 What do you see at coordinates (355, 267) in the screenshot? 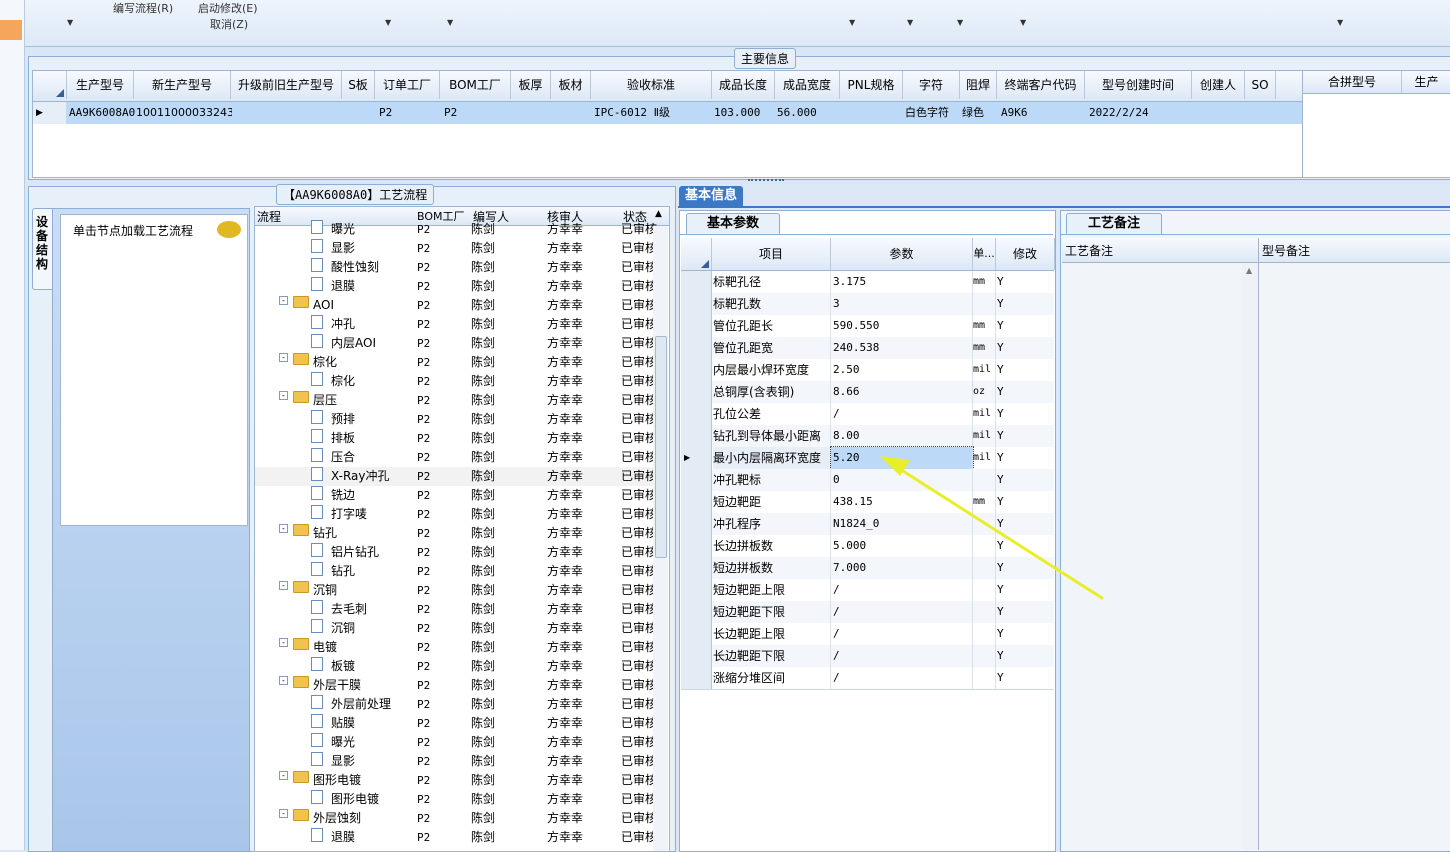
I see `tree-node-label: 酸性蚀刻` at bounding box center [355, 267].